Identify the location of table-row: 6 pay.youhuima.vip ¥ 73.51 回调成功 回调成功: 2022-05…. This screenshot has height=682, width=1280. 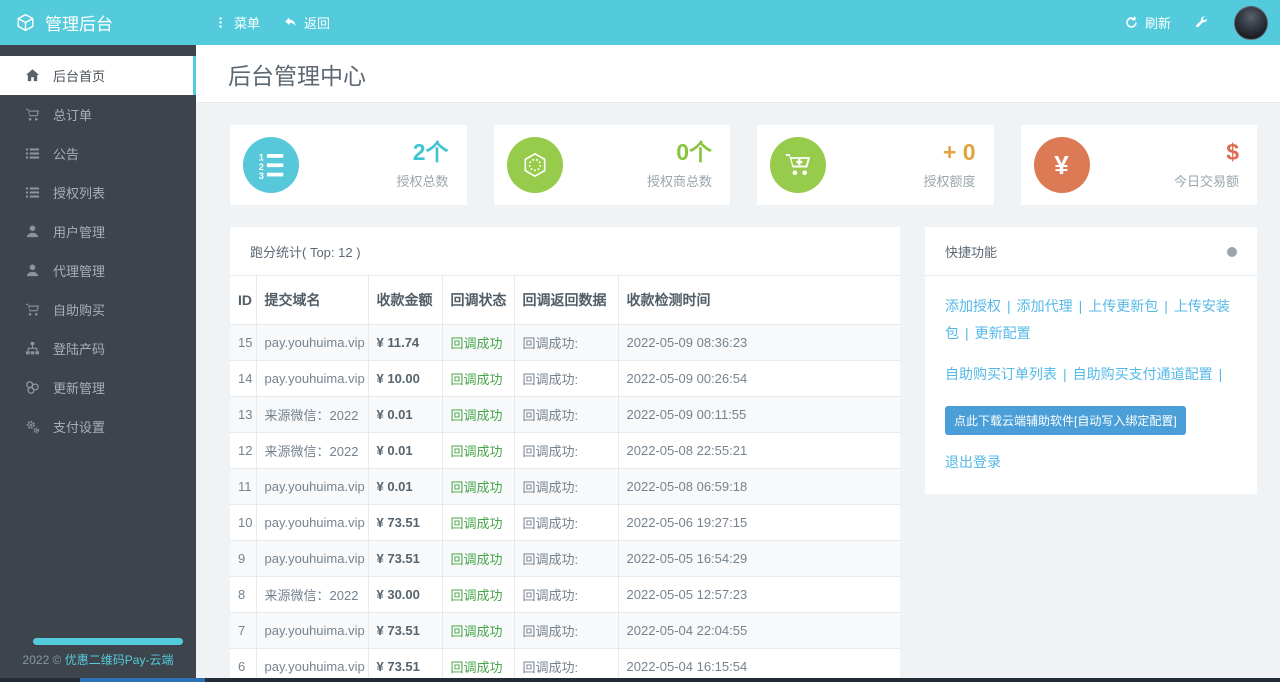
(565, 665).